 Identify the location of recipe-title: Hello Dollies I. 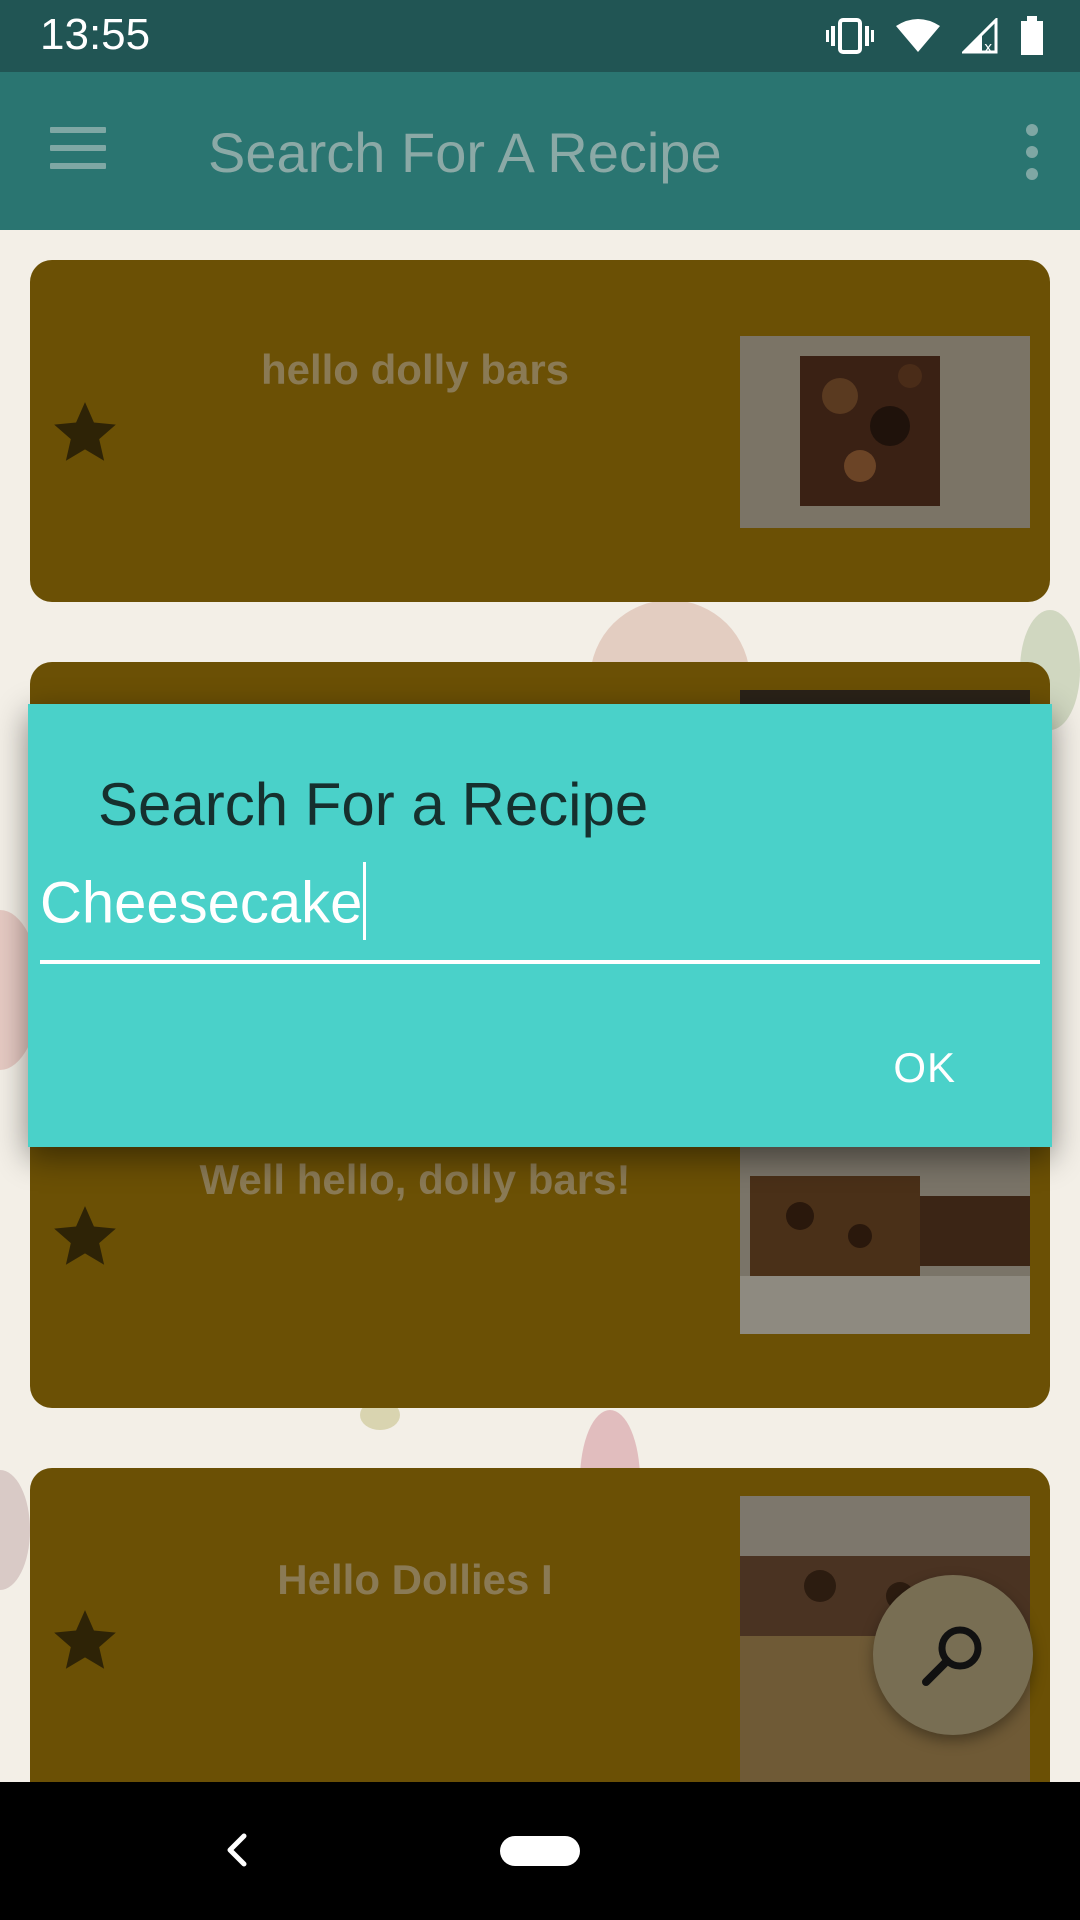
(415, 1579).